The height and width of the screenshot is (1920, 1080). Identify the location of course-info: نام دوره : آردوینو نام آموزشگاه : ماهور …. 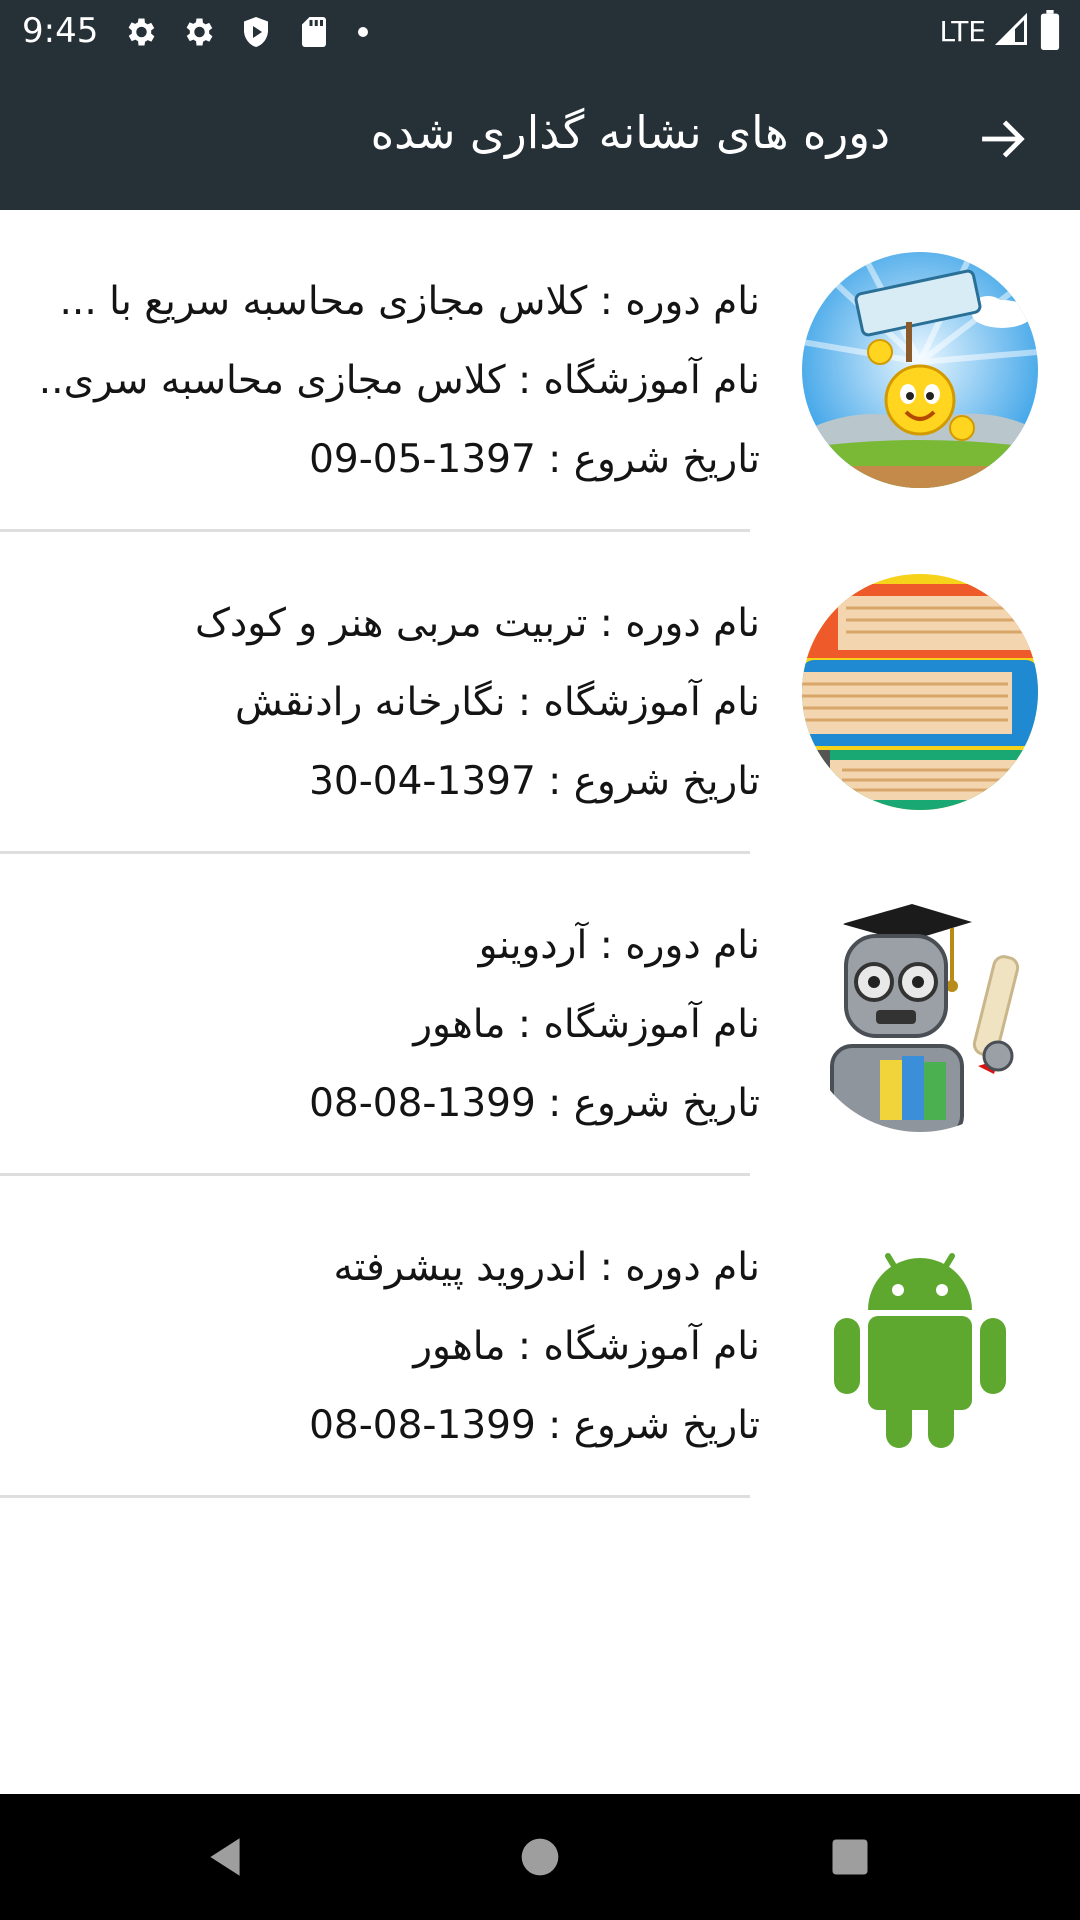
(395, 1024).